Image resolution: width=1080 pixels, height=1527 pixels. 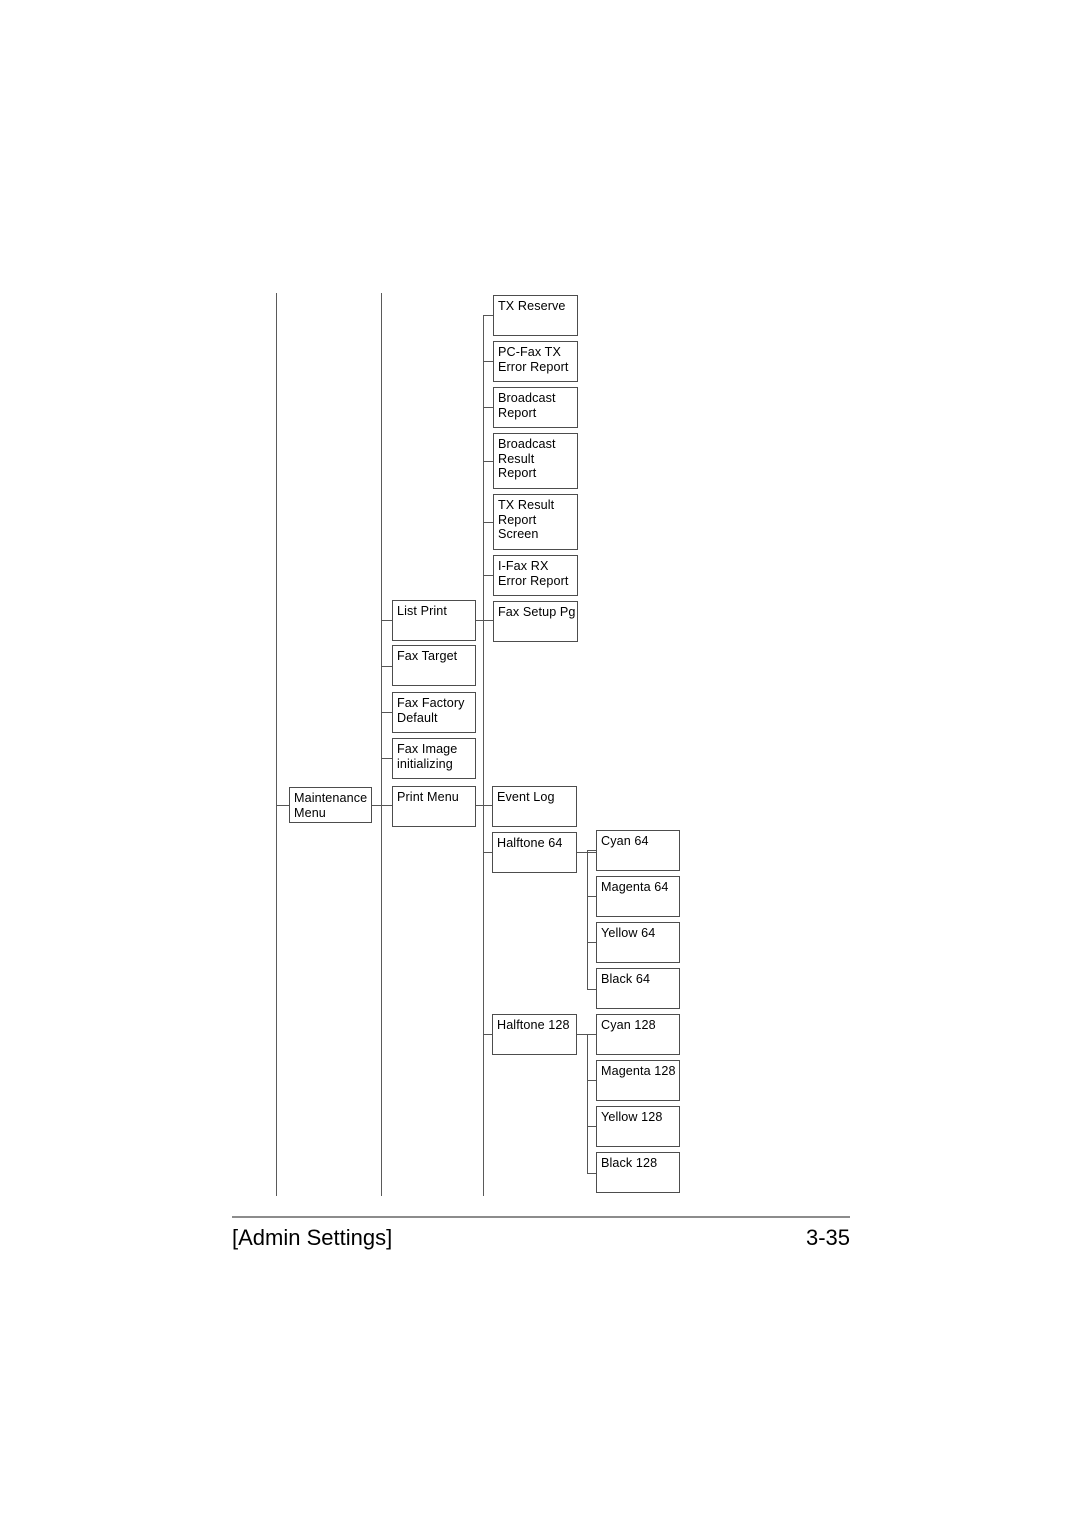 What do you see at coordinates (434, 665) in the screenshot?
I see `menu-node-fax-target: Fax Target` at bounding box center [434, 665].